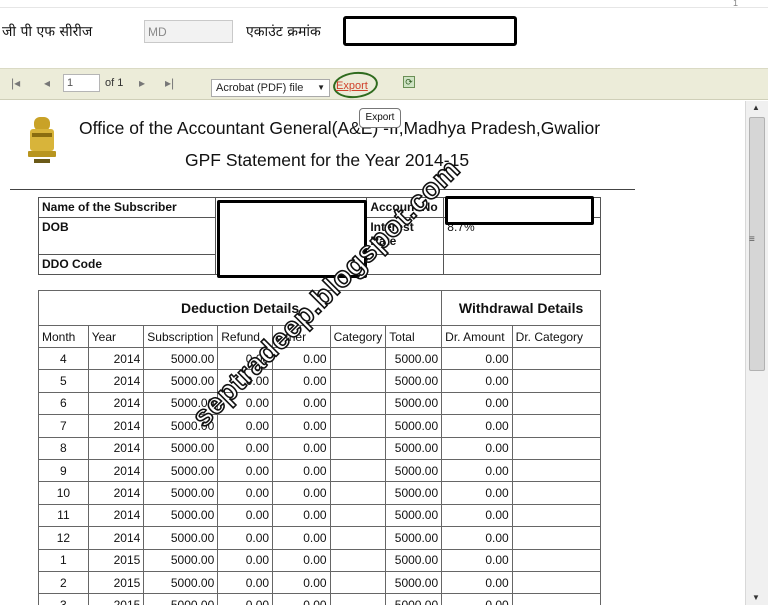 The width and height of the screenshot is (768, 605). I want to click on page-count-label: of 1, so click(114, 83).